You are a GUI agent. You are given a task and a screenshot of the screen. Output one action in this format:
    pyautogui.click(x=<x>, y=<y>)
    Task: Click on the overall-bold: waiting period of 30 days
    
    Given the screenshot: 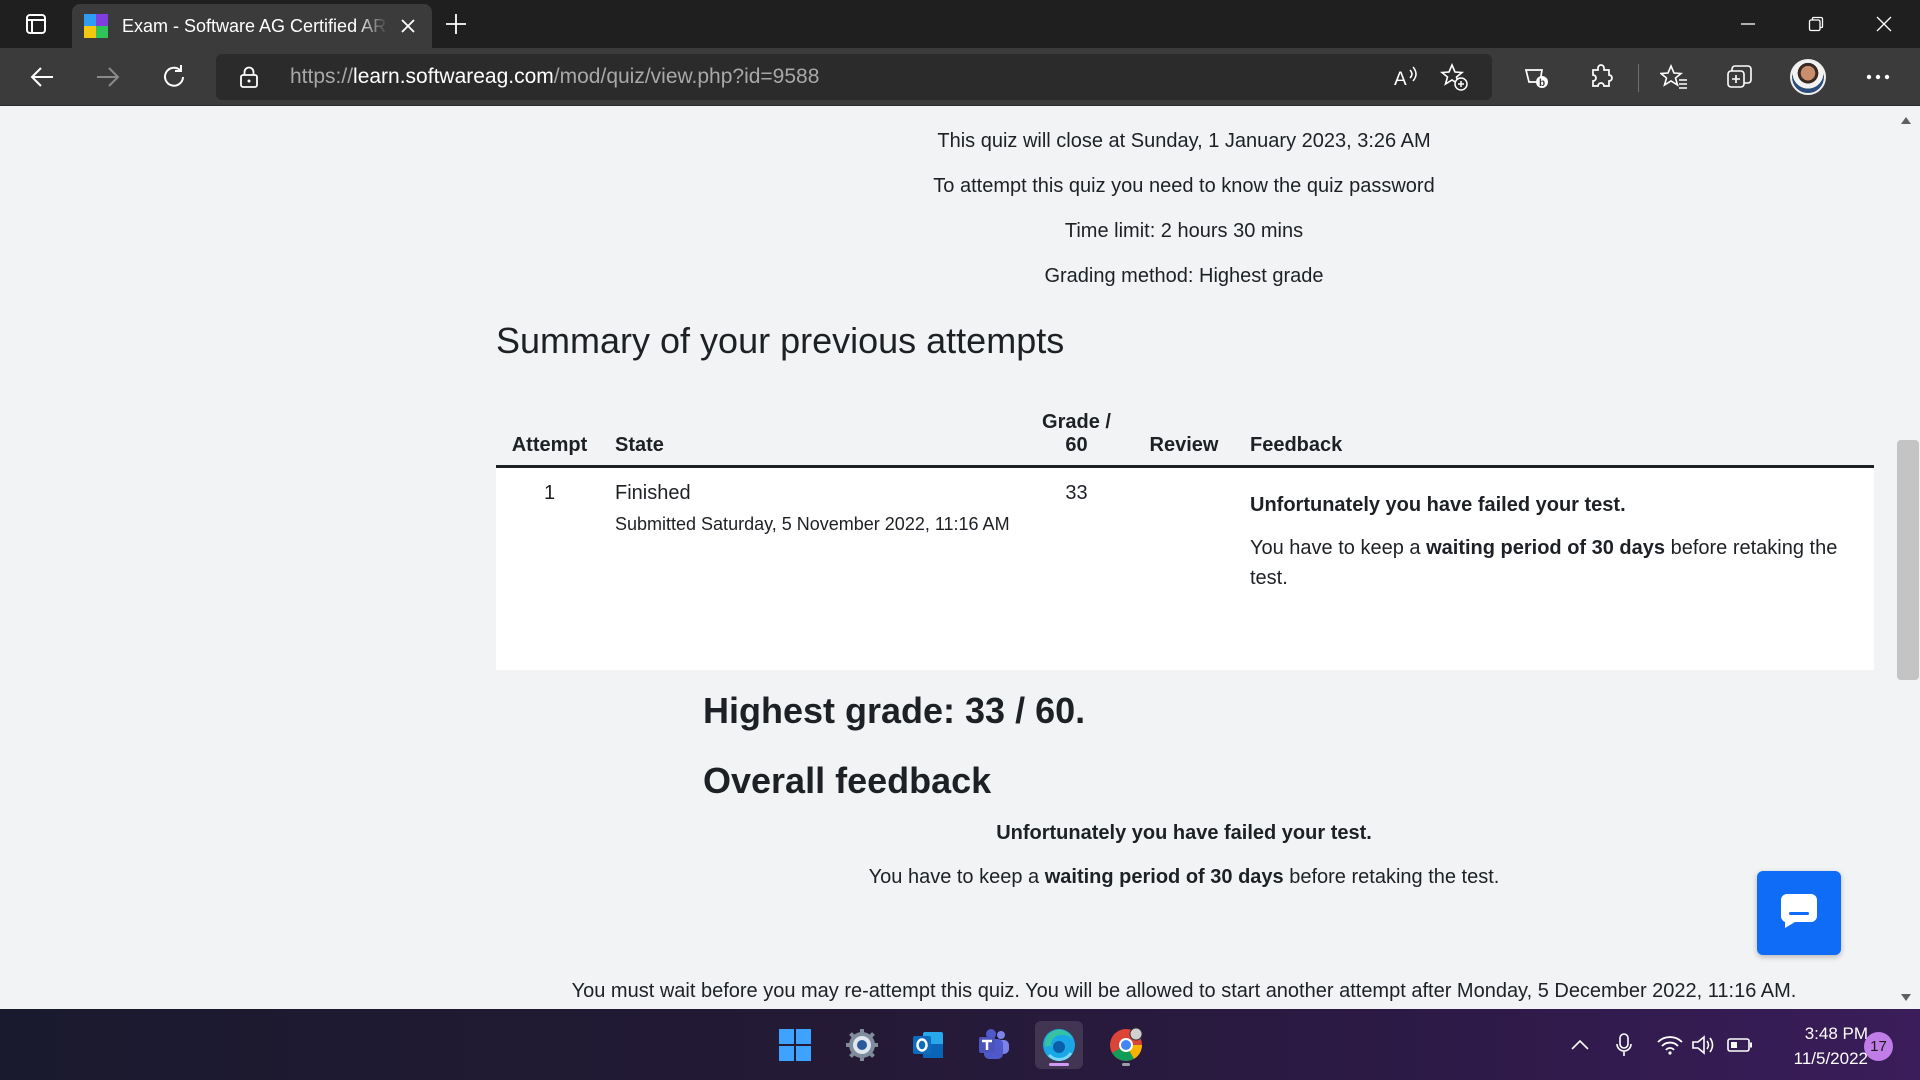 What is the action you would take?
    pyautogui.click(x=1164, y=877)
    